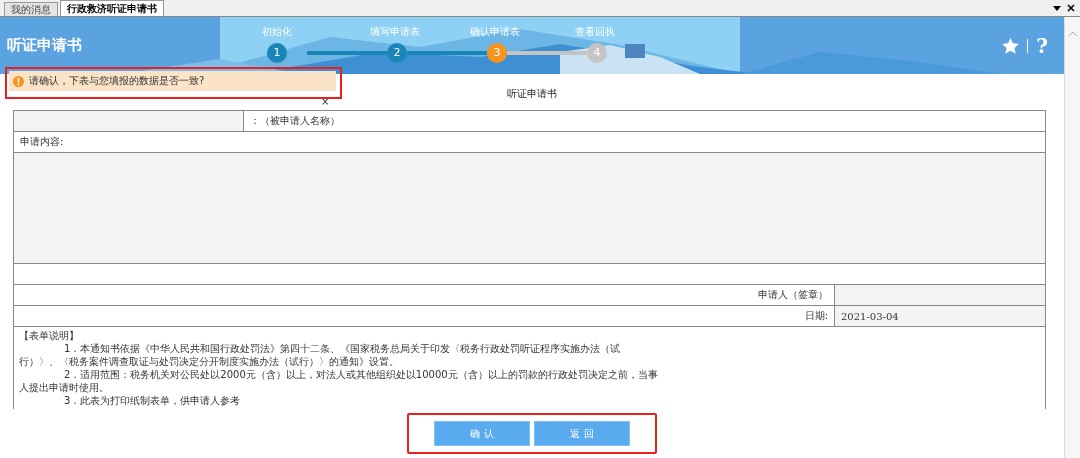 The width and height of the screenshot is (1080, 458). I want to click on note-paragraph: 3．此表为打印纸制表单，供申请人参考, so click(152, 400).